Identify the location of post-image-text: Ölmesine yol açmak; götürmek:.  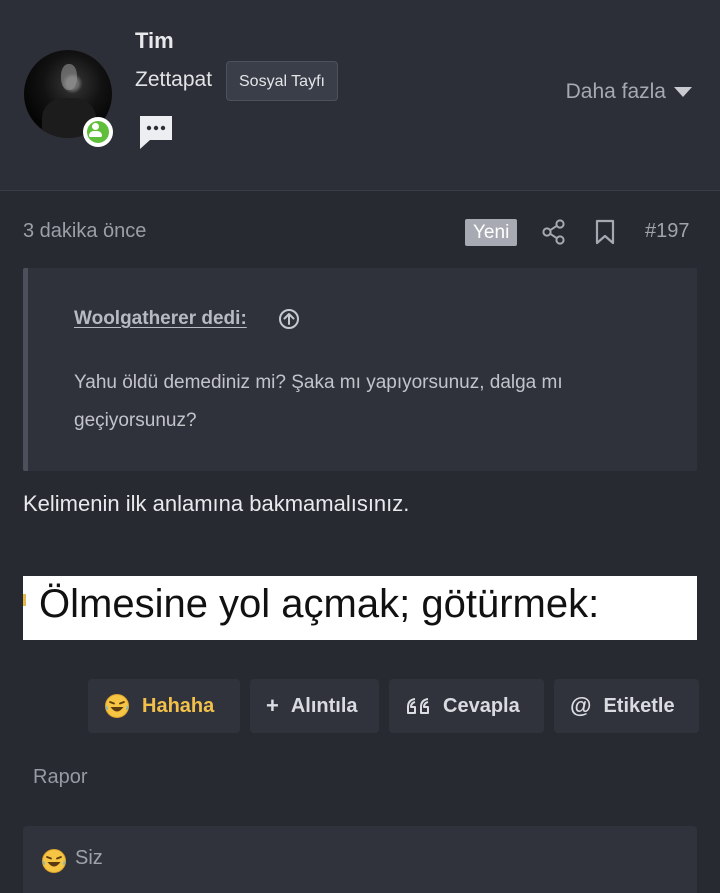
(319, 604).